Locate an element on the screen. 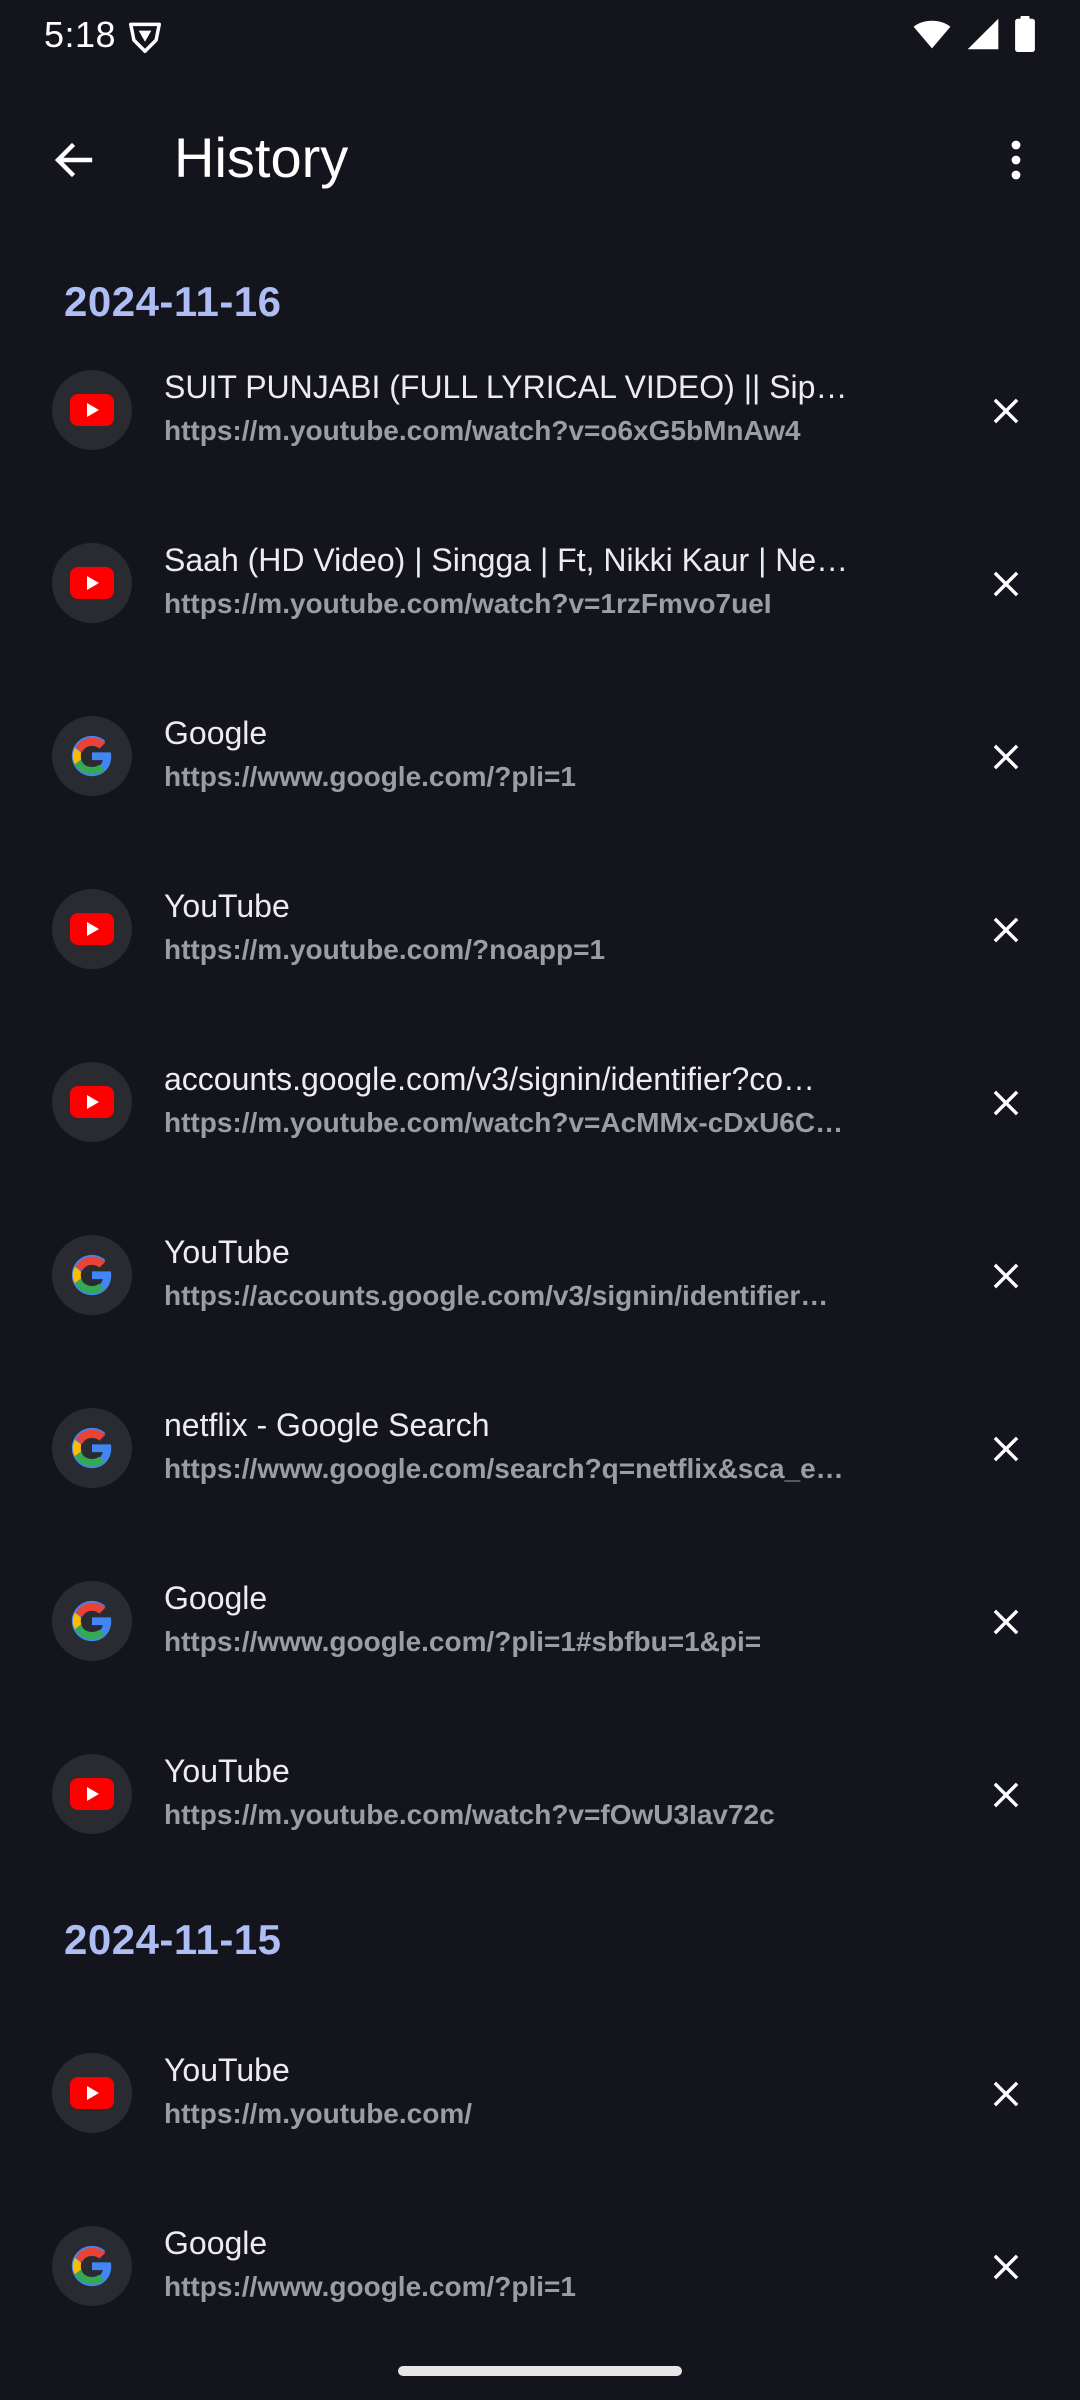 The height and width of the screenshot is (2400, 1080). arrow-back-icon is located at coordinates (73, 160).